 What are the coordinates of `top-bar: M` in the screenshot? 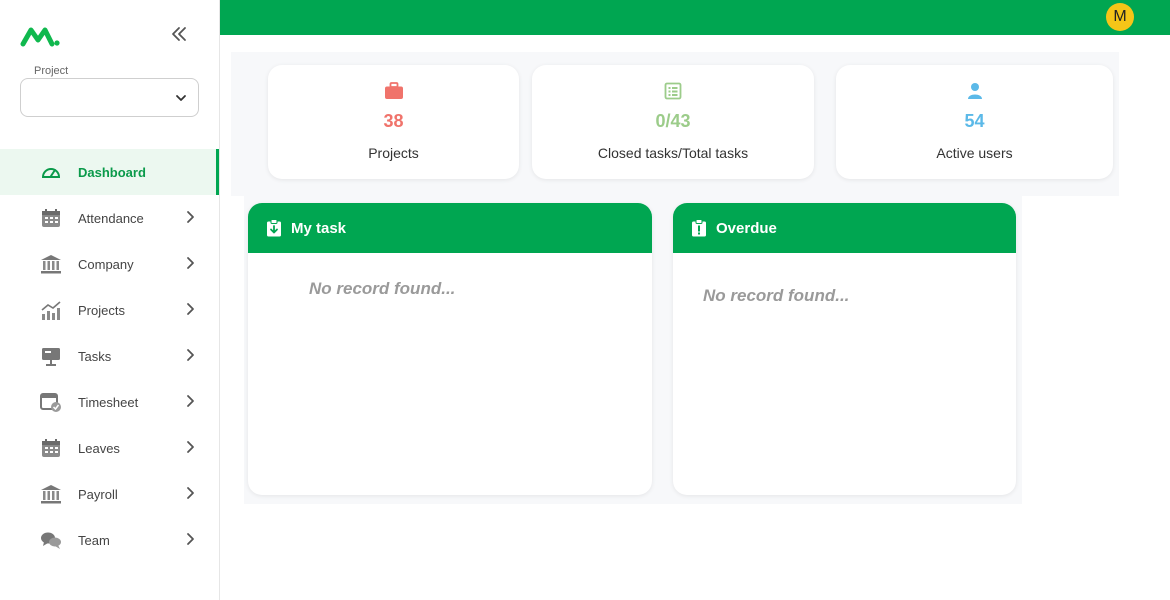 It's located at (695, 17).